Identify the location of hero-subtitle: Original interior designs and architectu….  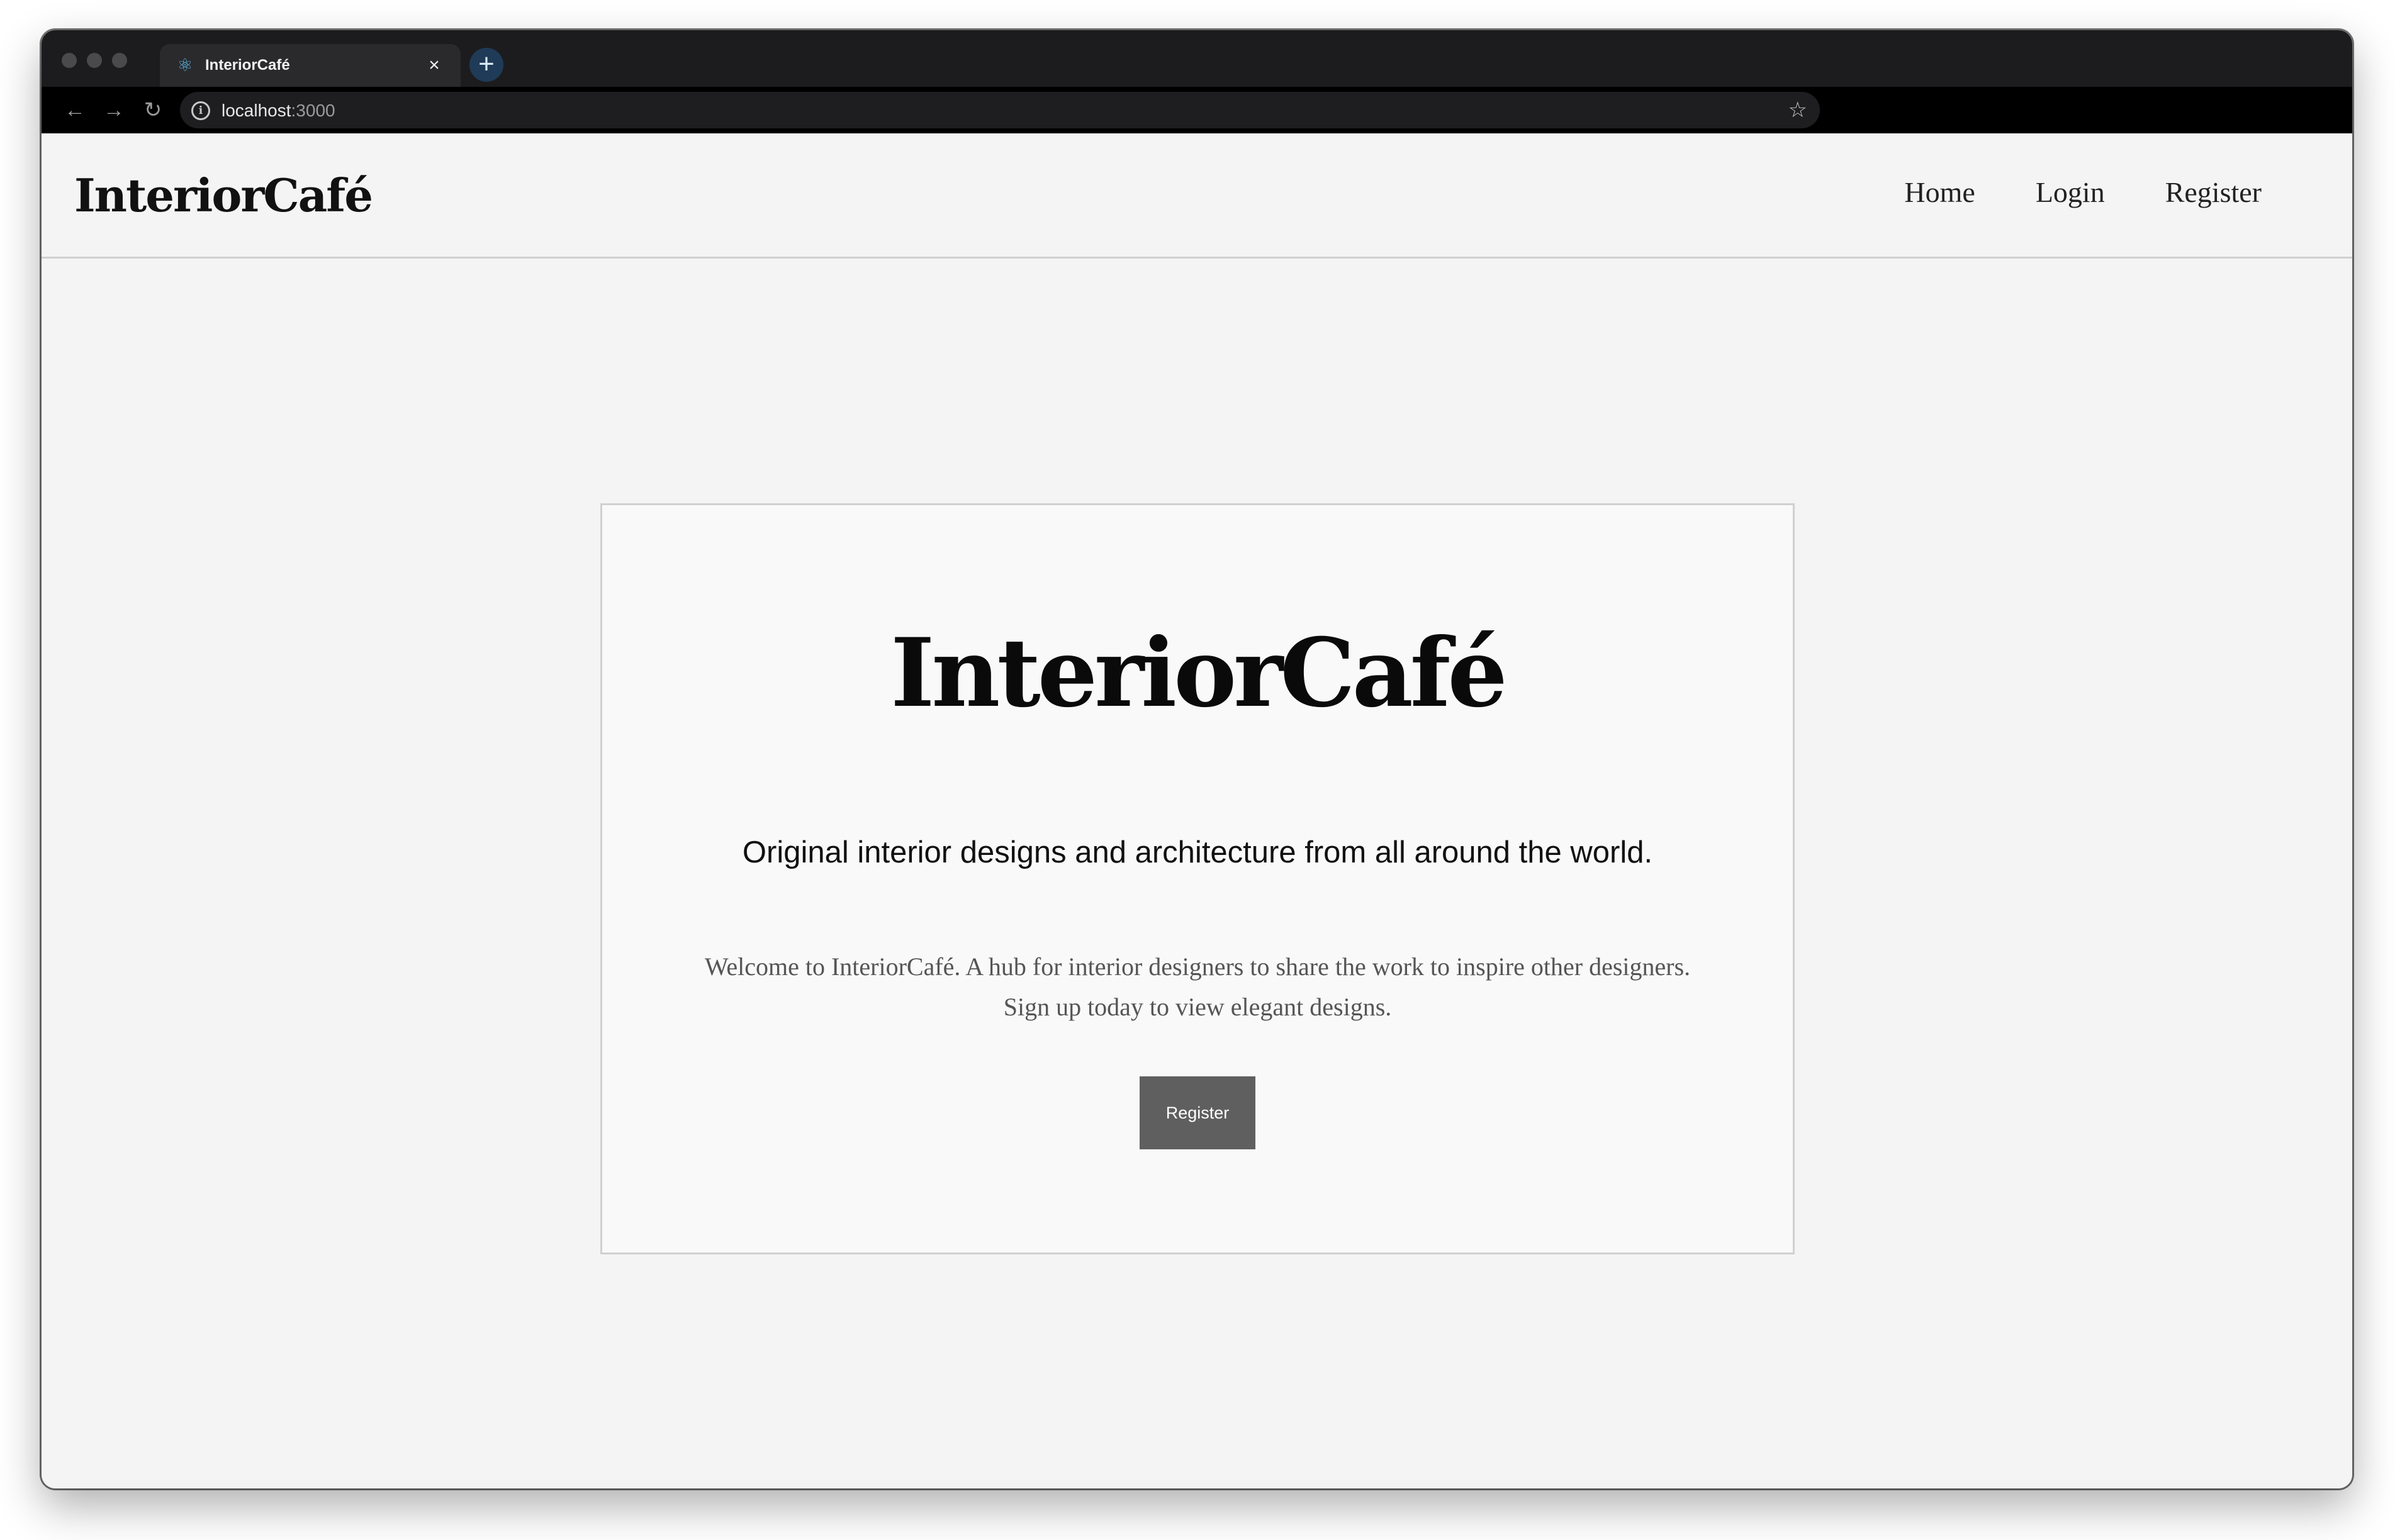
(1197, 852).